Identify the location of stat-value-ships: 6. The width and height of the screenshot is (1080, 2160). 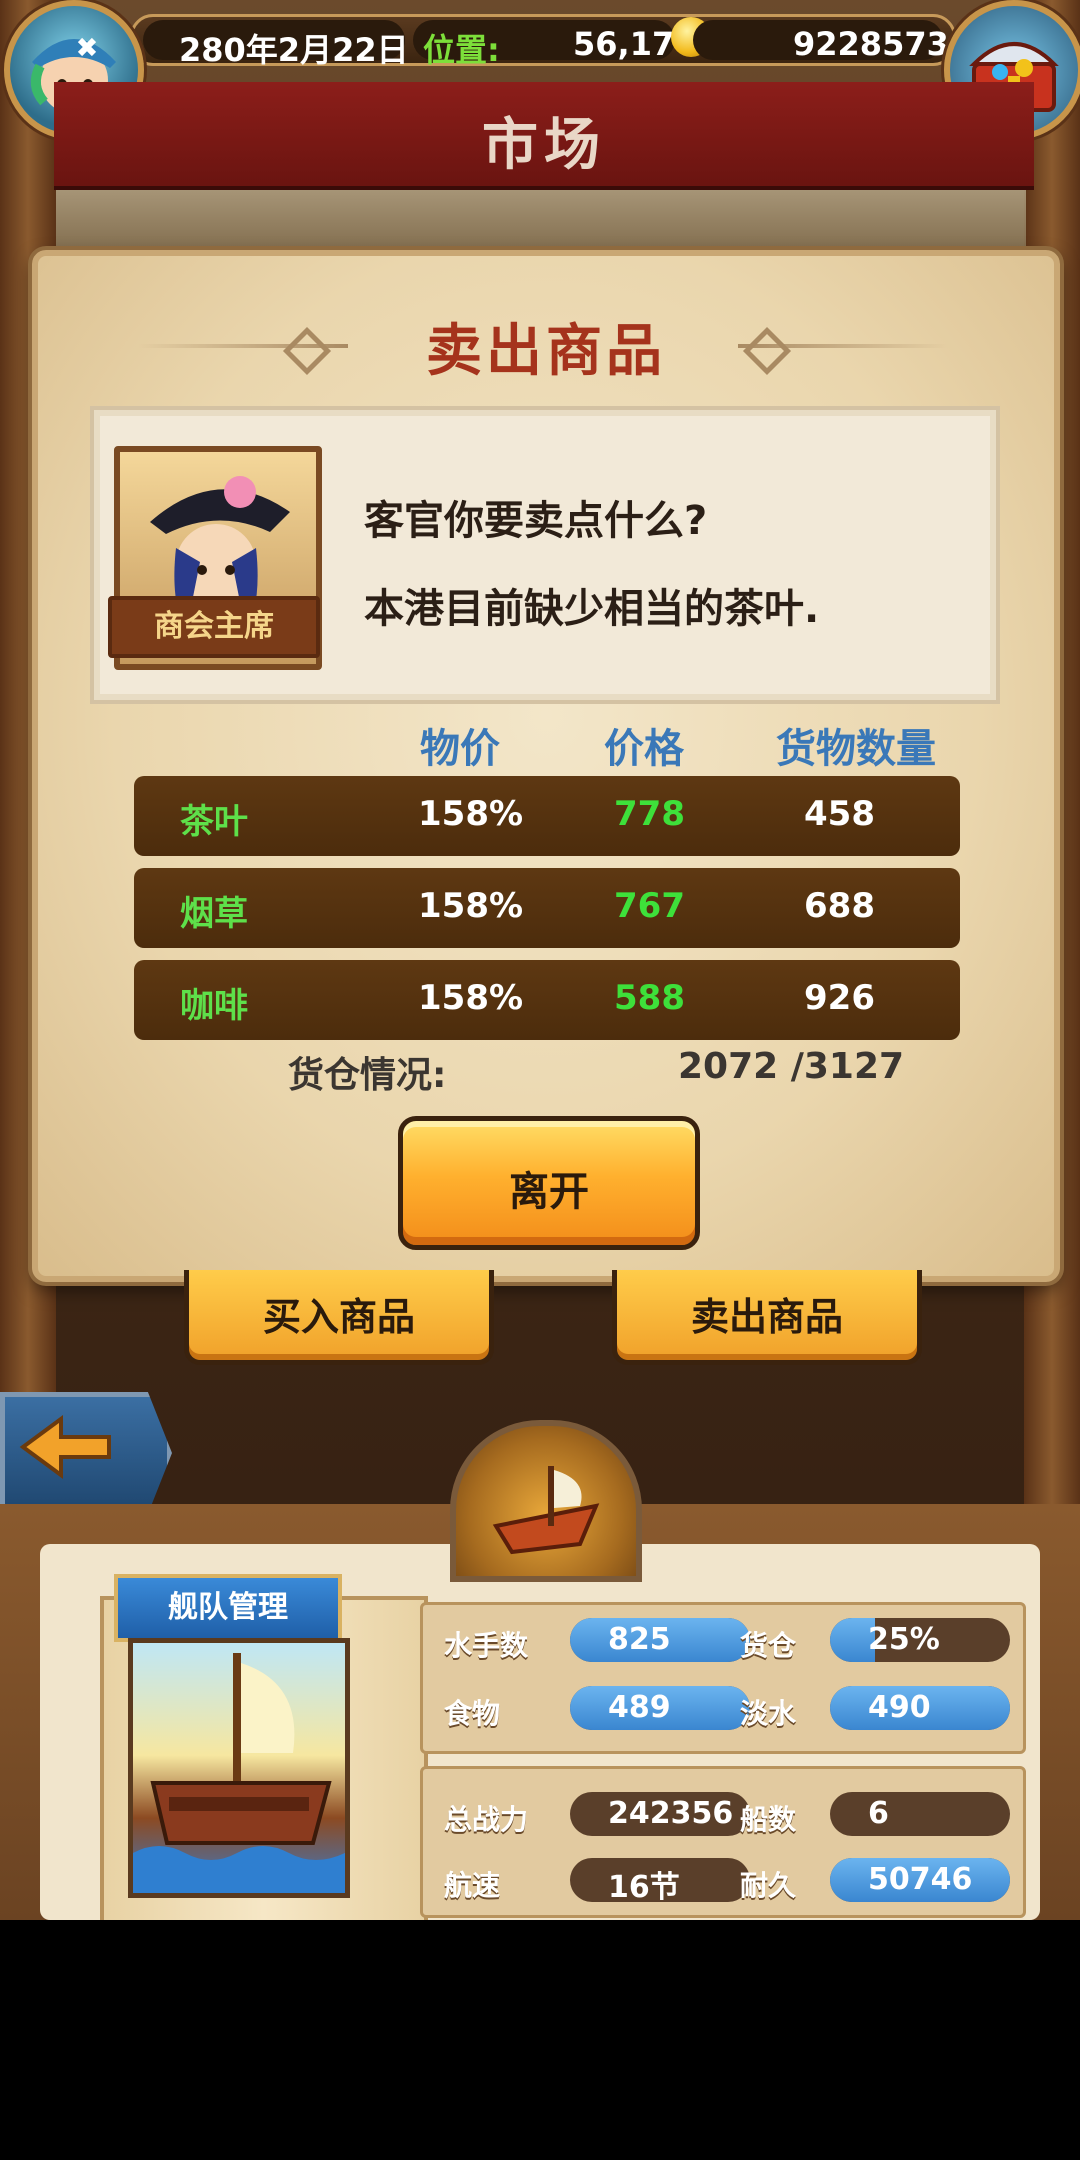
(878, 1813).